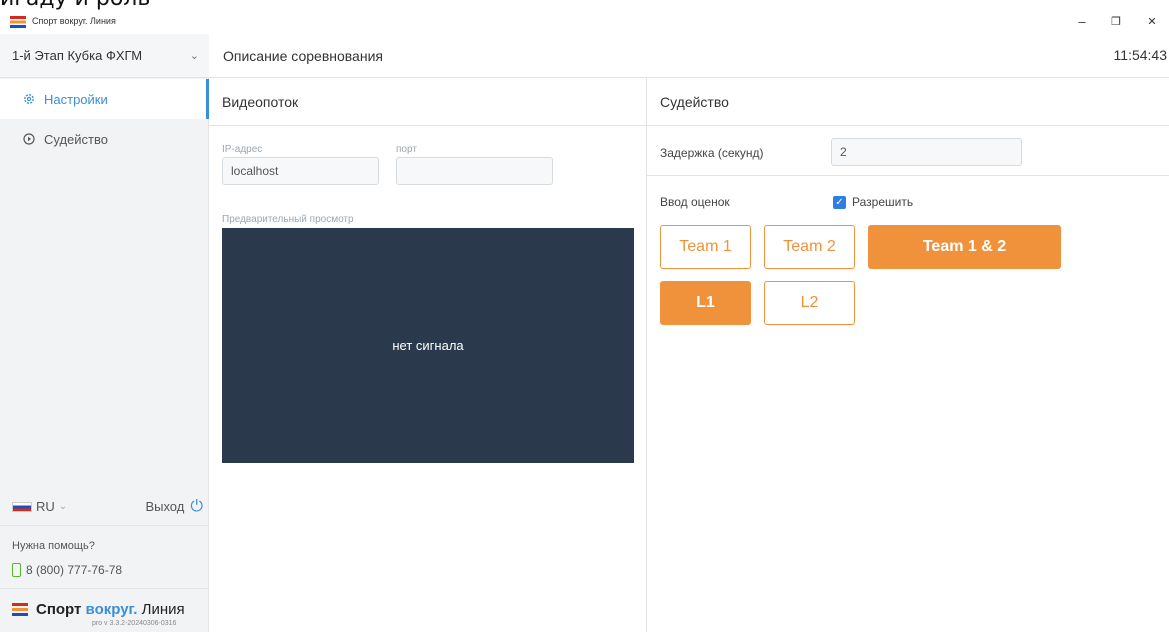  What do you see at coordinates (705, 247) in the screenshot?
I see `team-1-button: Team 1` at bounding box center [705, 247].